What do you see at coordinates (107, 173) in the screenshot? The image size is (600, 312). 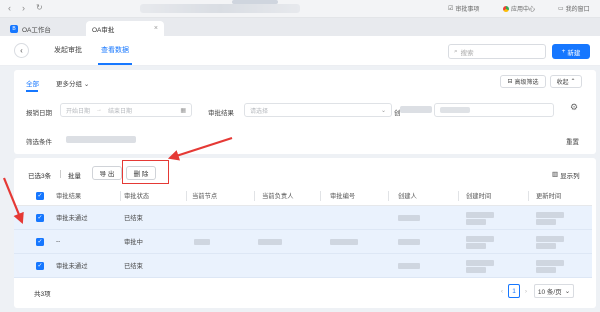 I see `export-button: 导 出` at bounding box center [107, 173].